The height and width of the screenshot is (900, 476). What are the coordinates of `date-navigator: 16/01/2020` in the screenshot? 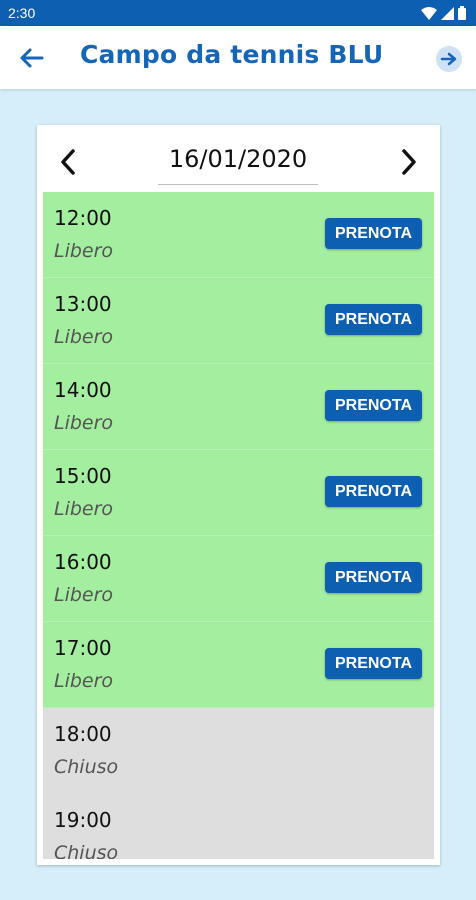 It's located at (238, 158).